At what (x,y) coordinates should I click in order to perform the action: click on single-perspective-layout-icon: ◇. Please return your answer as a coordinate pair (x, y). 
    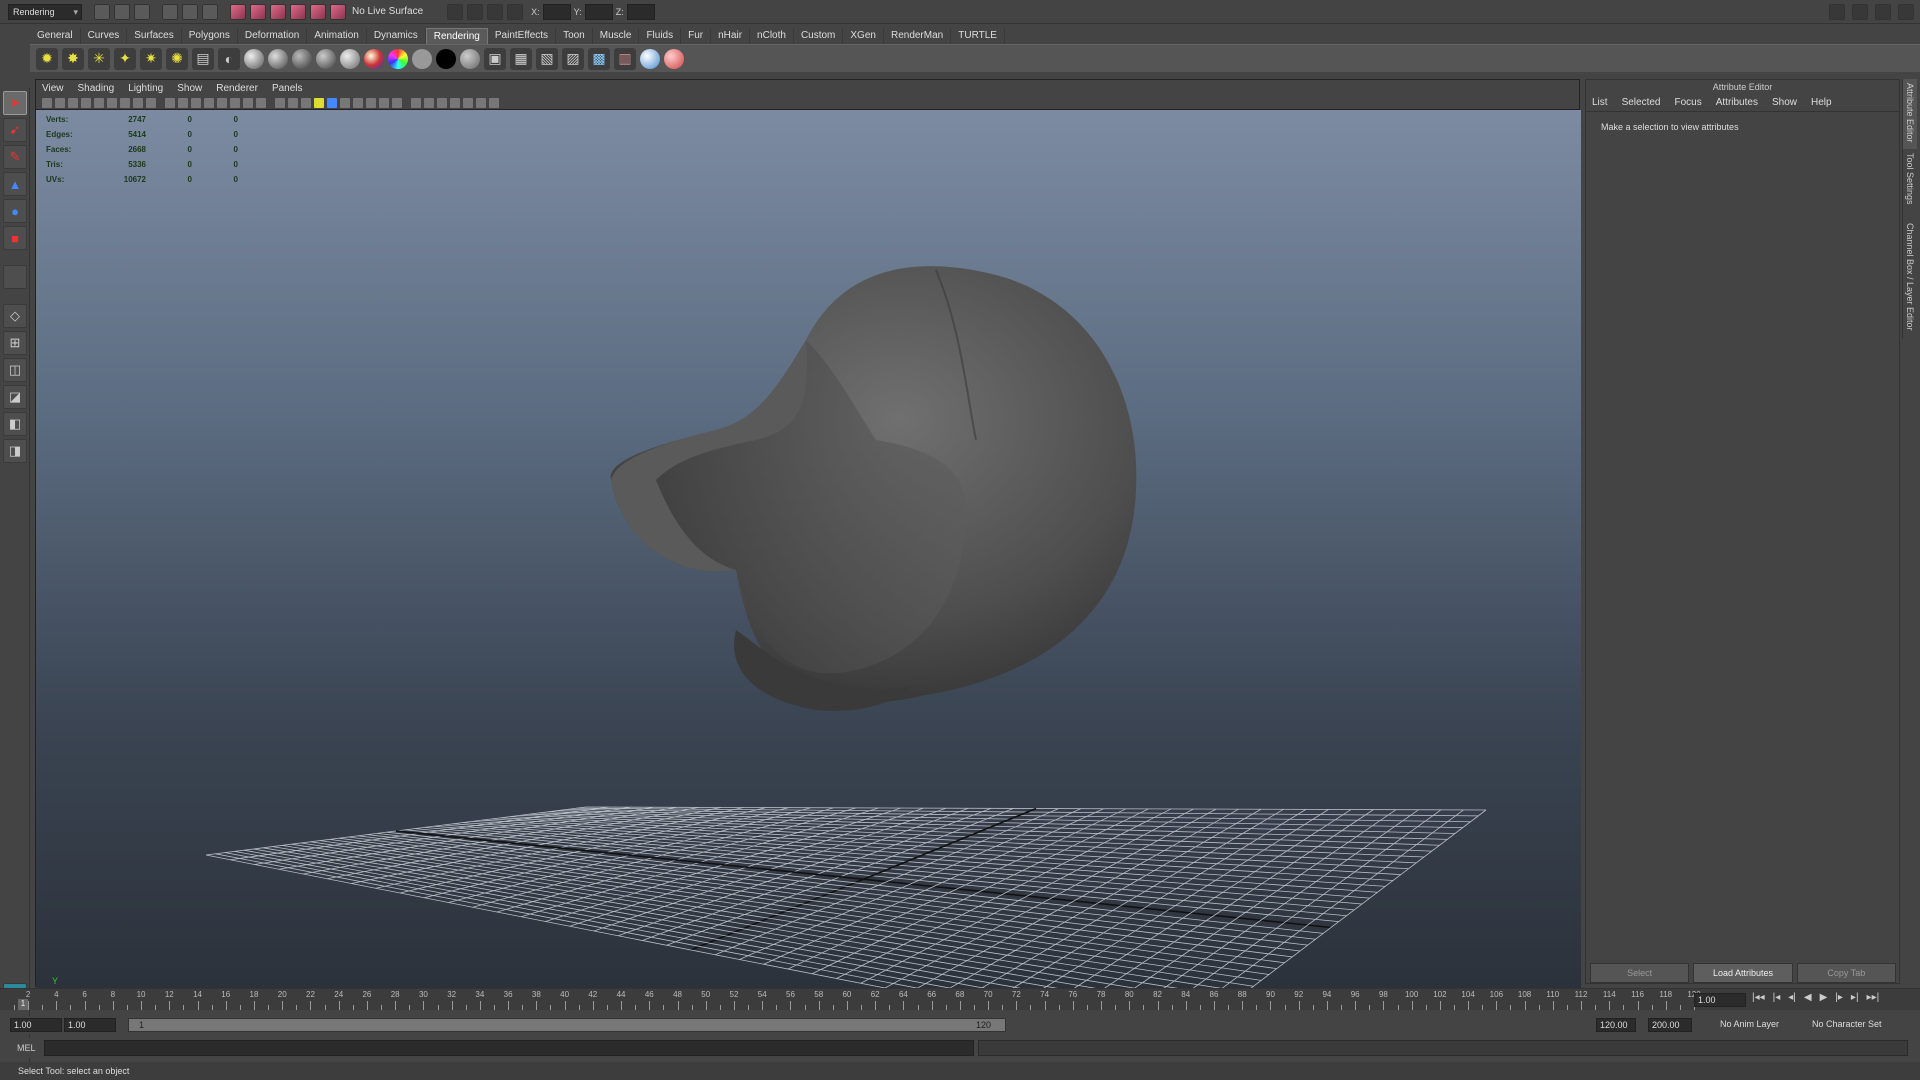
    Looking at the image, I should click on (15, 316).